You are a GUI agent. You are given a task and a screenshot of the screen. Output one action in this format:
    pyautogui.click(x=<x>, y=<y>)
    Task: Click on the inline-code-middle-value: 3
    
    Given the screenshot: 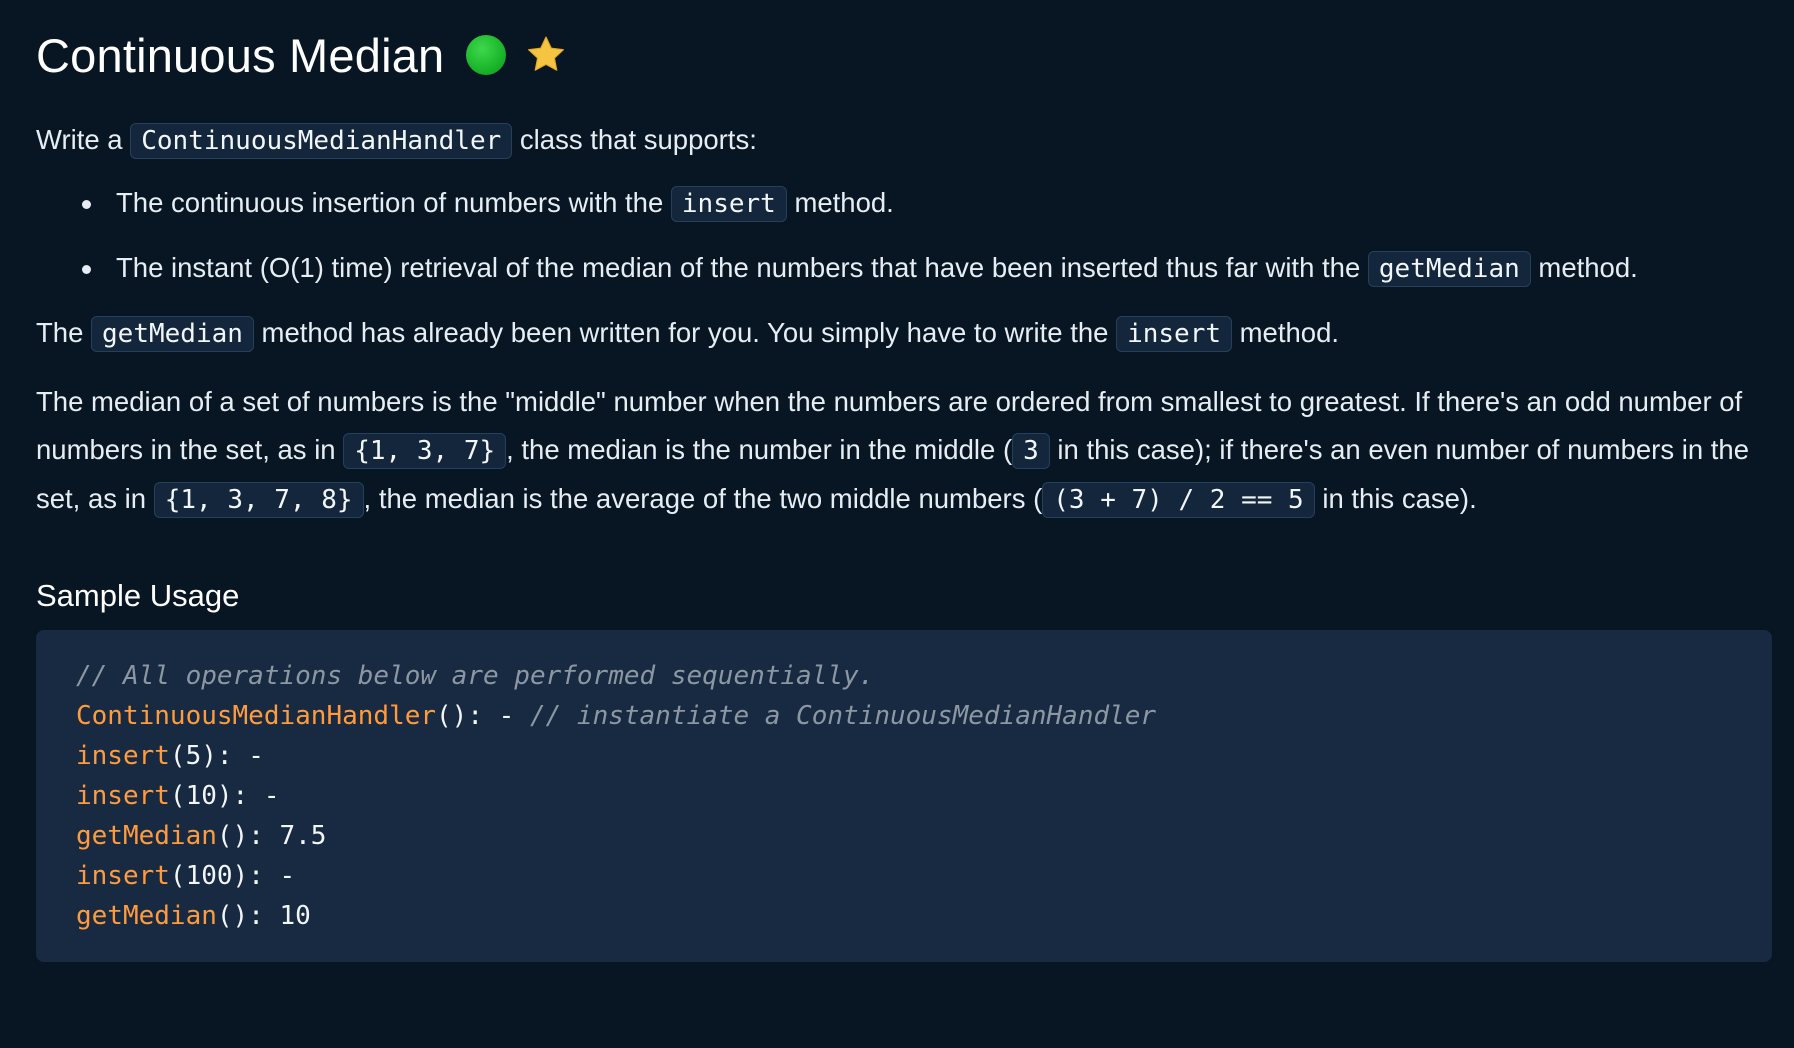 What is the action you would take?
    pyautogui.click(x=1031, y=451)
    